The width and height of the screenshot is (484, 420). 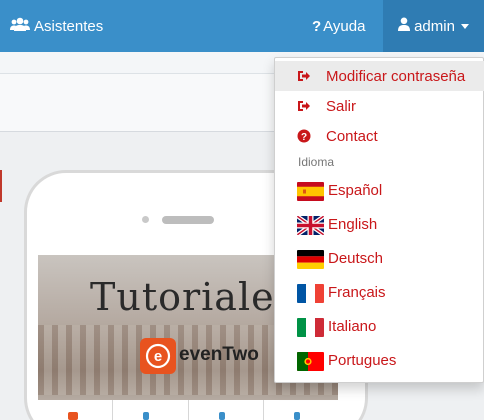 What do you see at coordinates (310, 327) in the screenshot?
I see `flag-italy-icon` at bounding box center [310, 327].